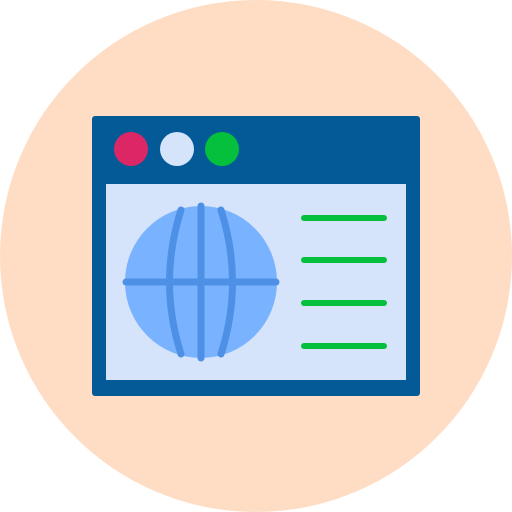  I want to click on minimize-dot, so click(177, 149).